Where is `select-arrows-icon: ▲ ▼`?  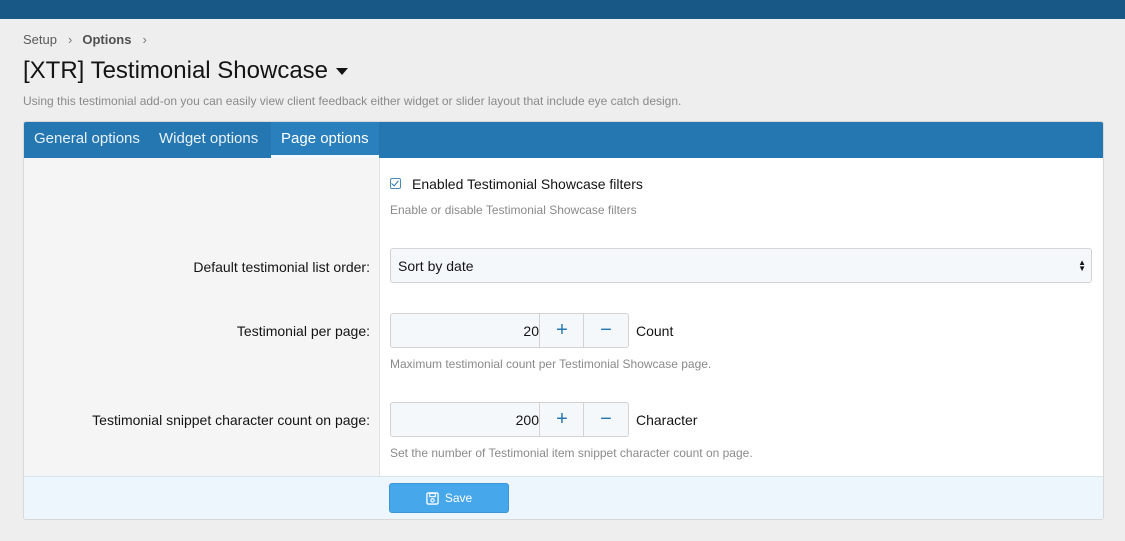
select-arrows-icon: ▲ ▼ is located at coordinates (1082, 265).